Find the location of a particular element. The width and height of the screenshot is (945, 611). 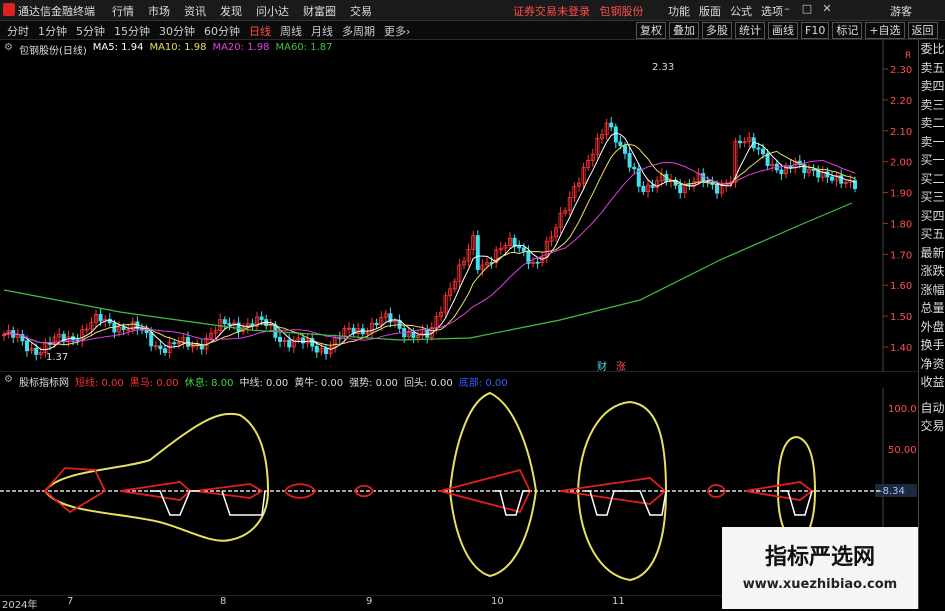

side-item: 总量 is located at coordinates (932, 308).